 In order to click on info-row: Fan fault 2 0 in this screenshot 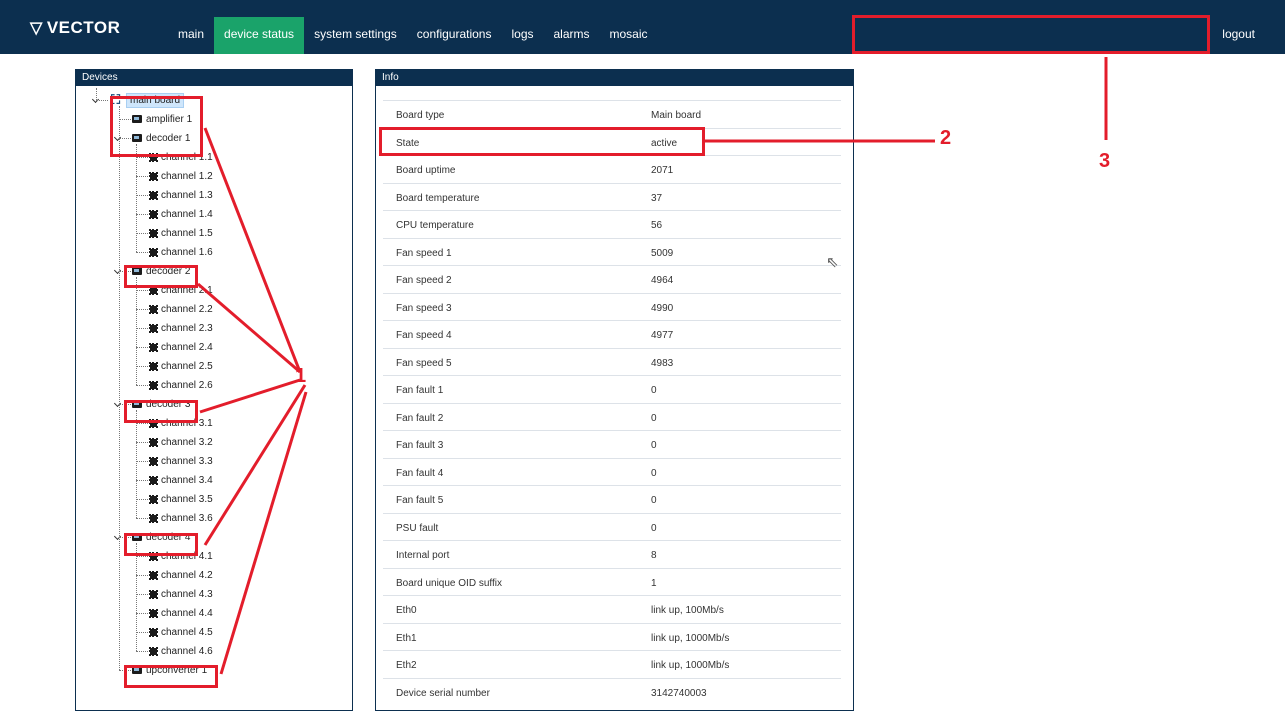, I will do `click(612, 416)`.